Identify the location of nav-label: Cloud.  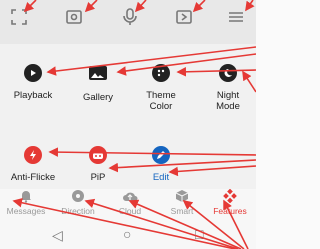
(130, 211).